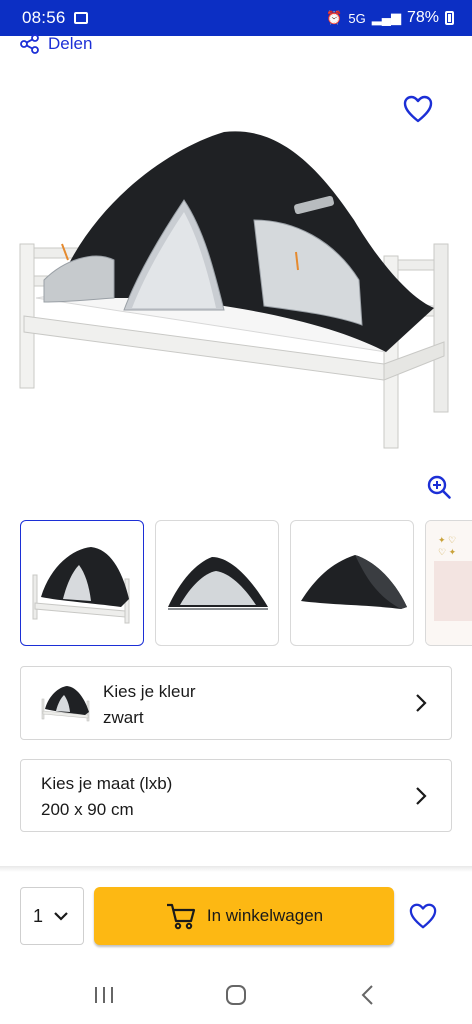 The height and width of the screenshot is (1024, 472). Describe the element at coordinates (386, 17) in the screenshot. I see `signal-icon: ▂▄▆` at that location.